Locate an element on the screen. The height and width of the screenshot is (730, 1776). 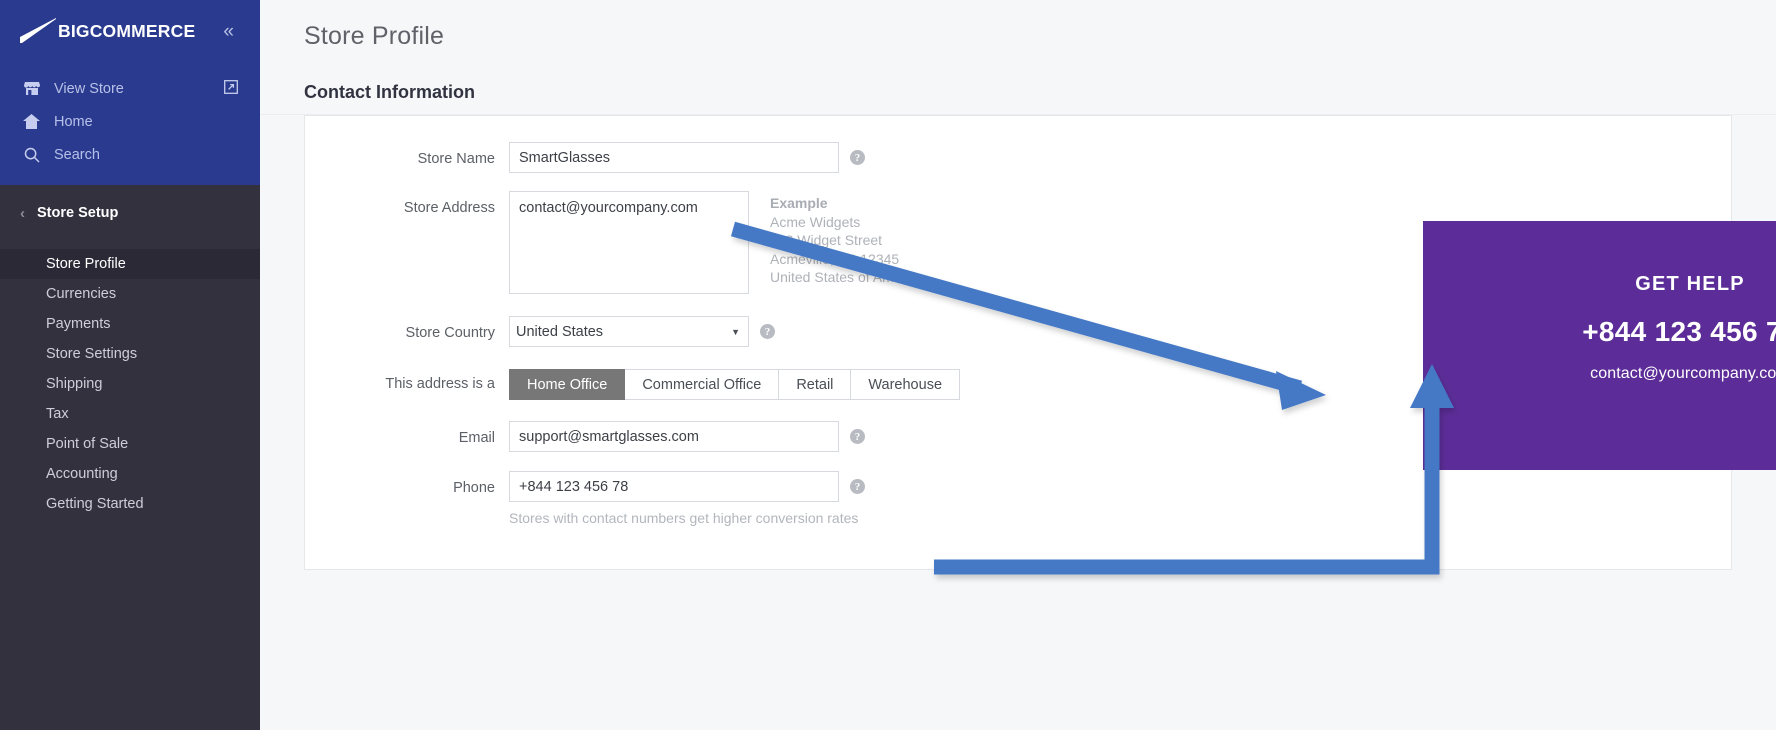
store-country-help-icon: ? is located at coordinates (767, 331).